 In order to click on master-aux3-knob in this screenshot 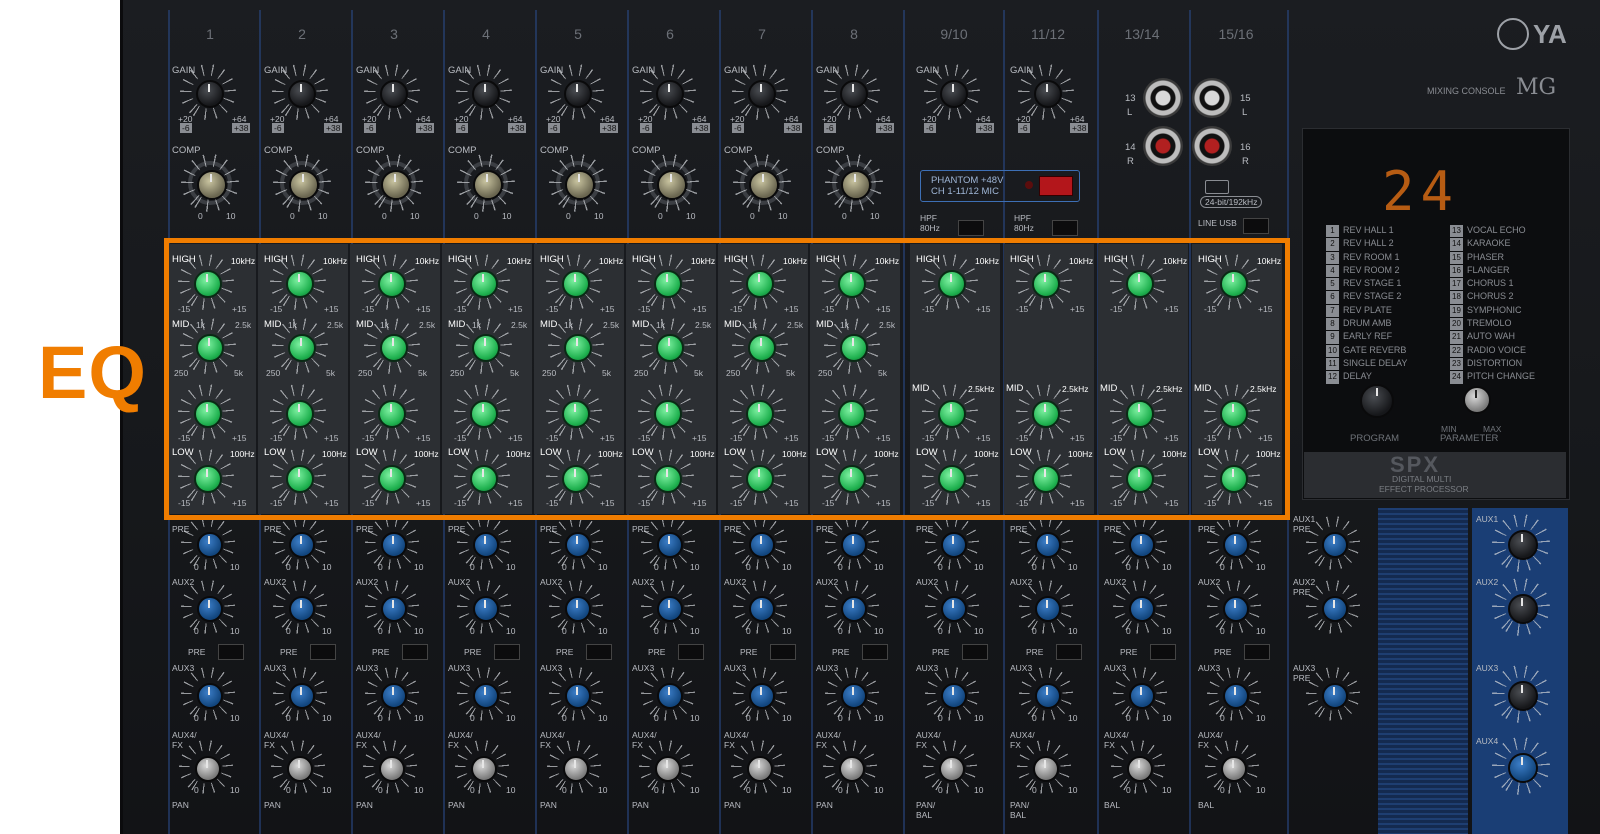, I will do `click(1335, 696)`.